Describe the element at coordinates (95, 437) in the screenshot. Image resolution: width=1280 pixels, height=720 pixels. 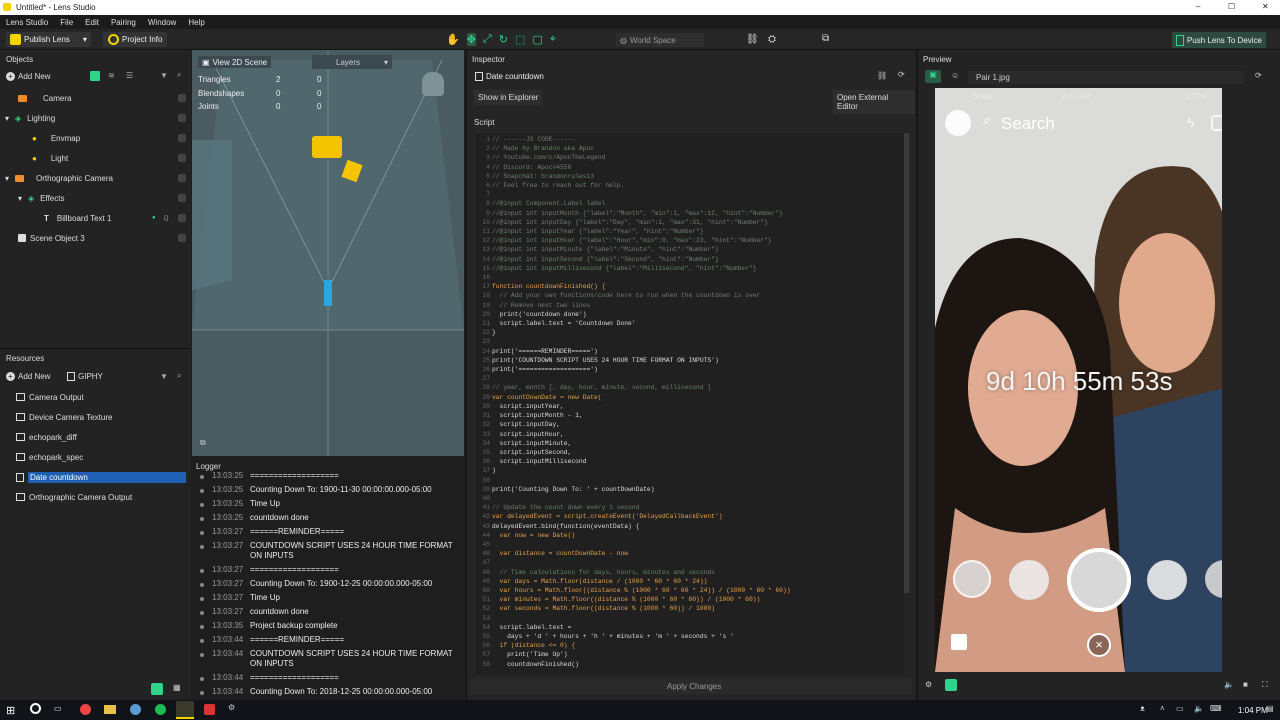
I see `resource-echopark-diff: echopark_diff` at that location.